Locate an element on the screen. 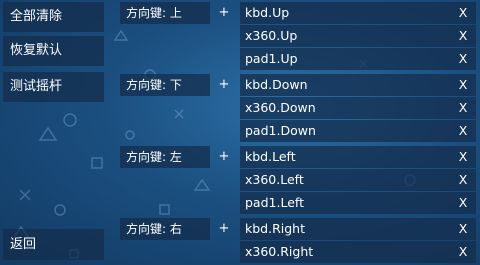 This screenshot has width=480, height=265. back-button: 返回 is located at coordinates (53, 244).